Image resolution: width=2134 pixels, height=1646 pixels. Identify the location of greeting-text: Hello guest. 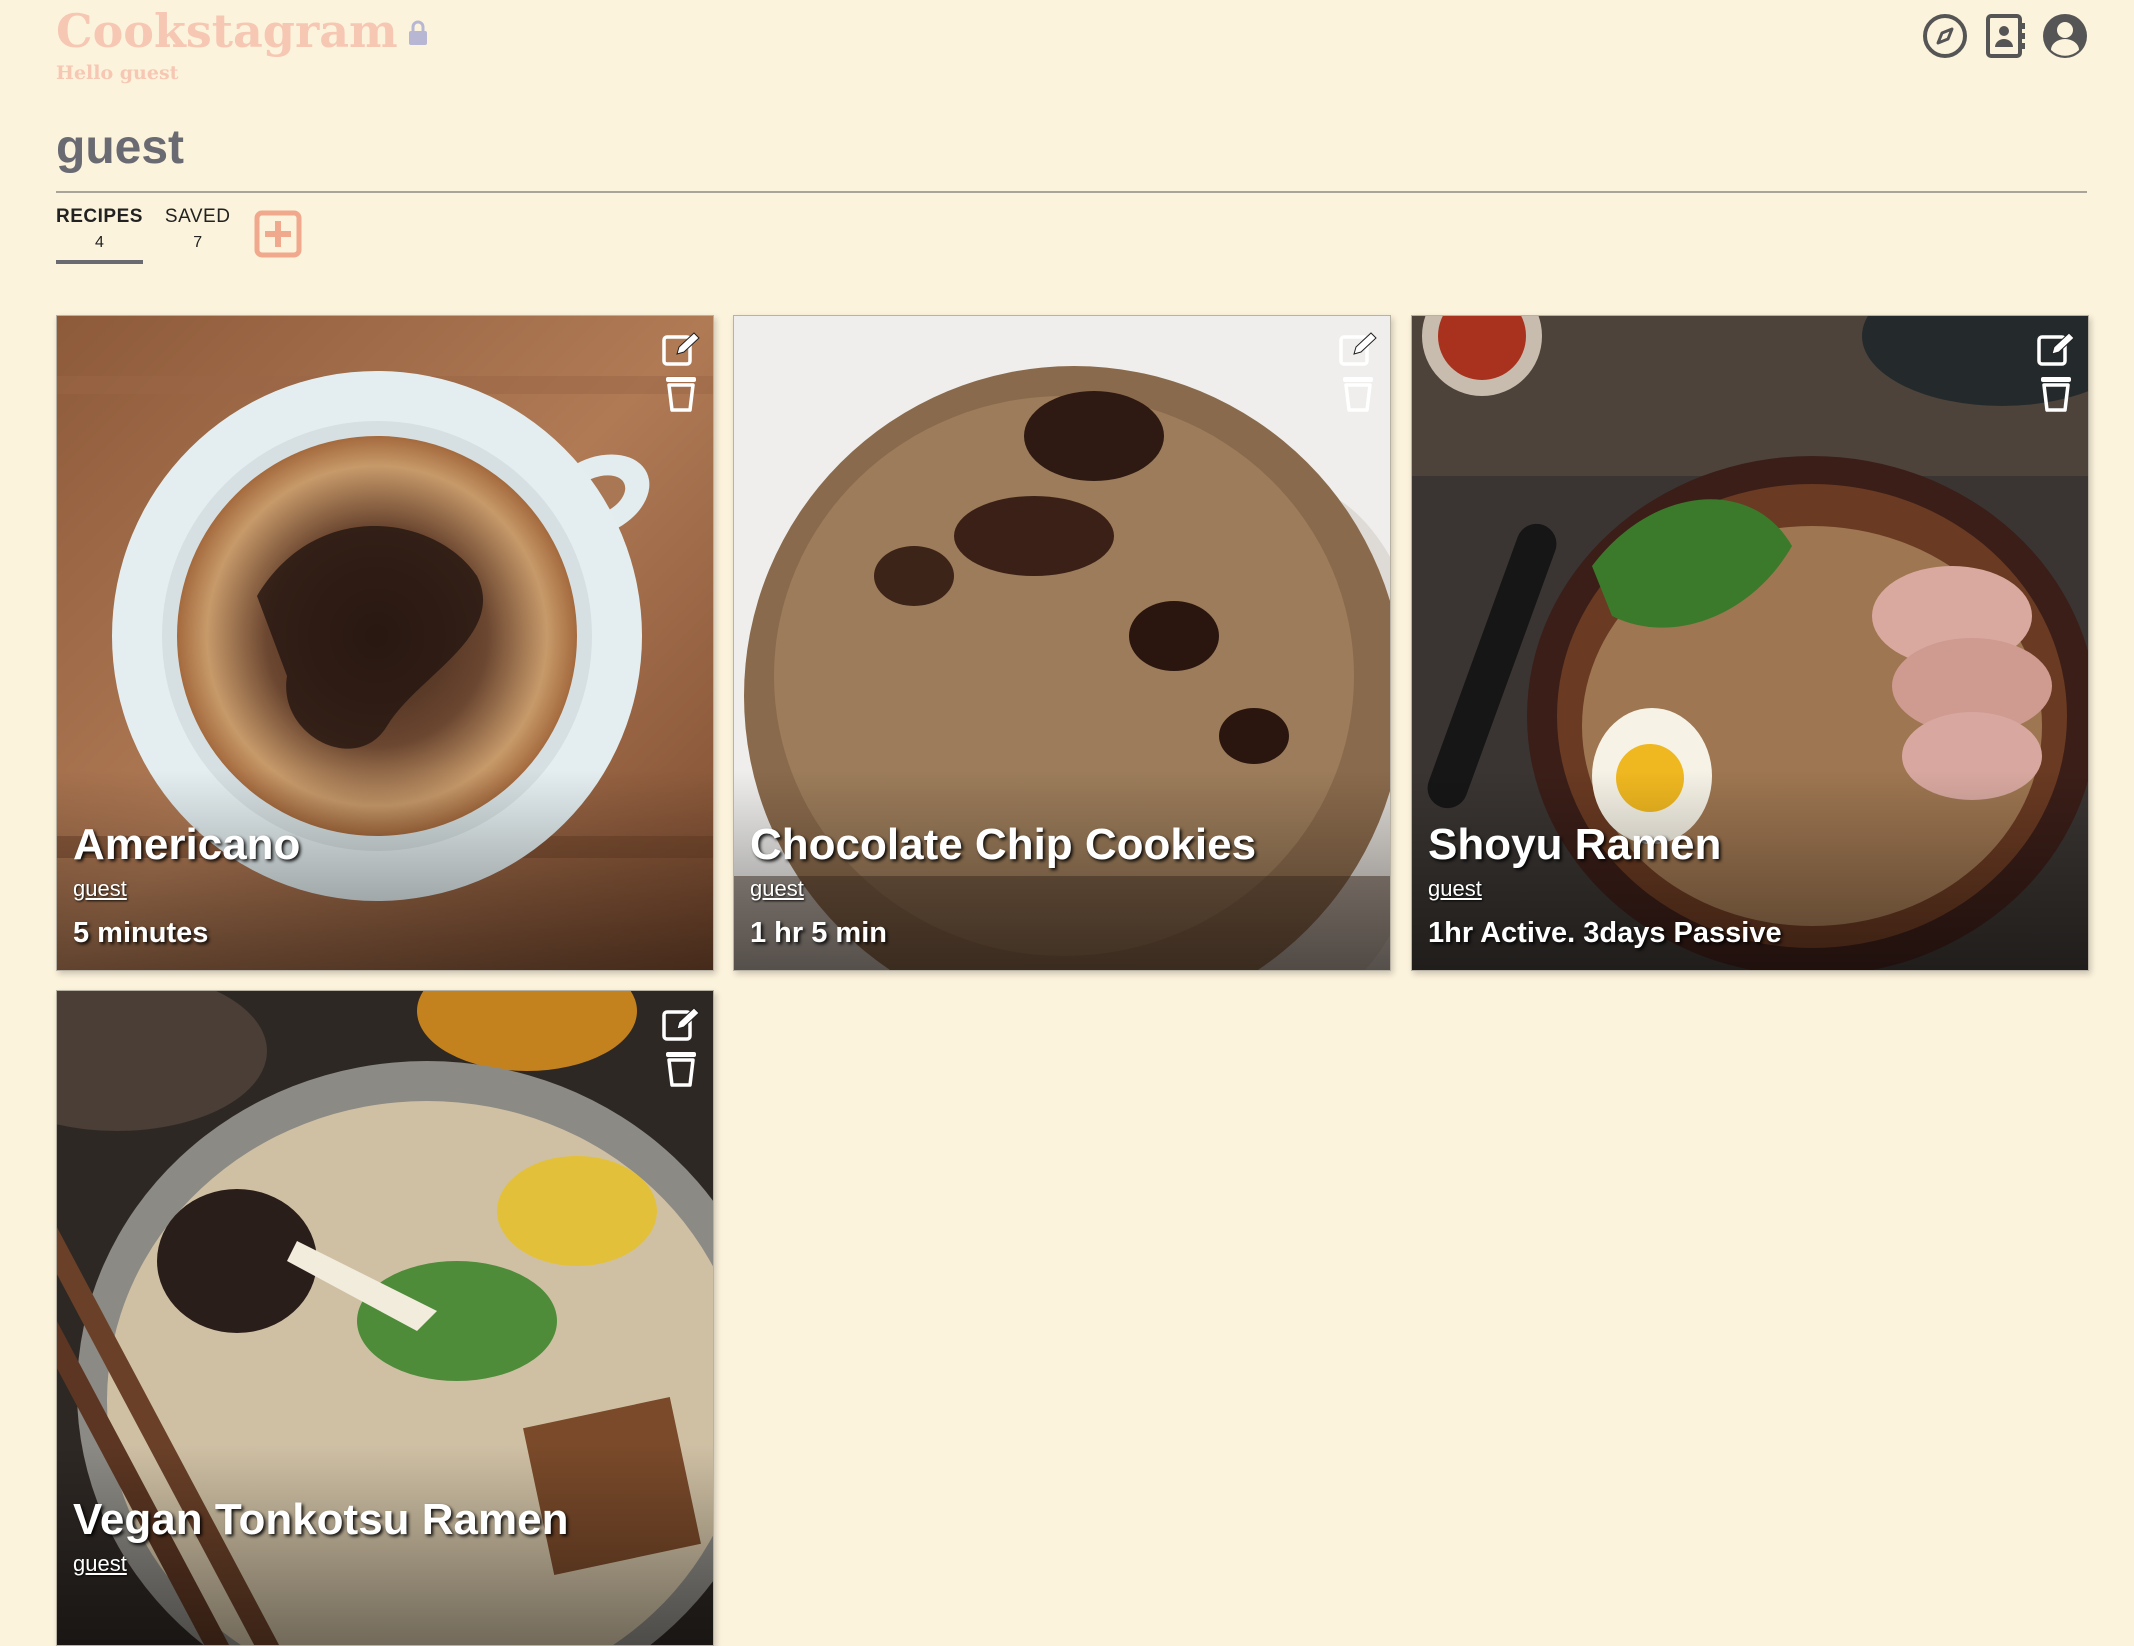
(117, 73).